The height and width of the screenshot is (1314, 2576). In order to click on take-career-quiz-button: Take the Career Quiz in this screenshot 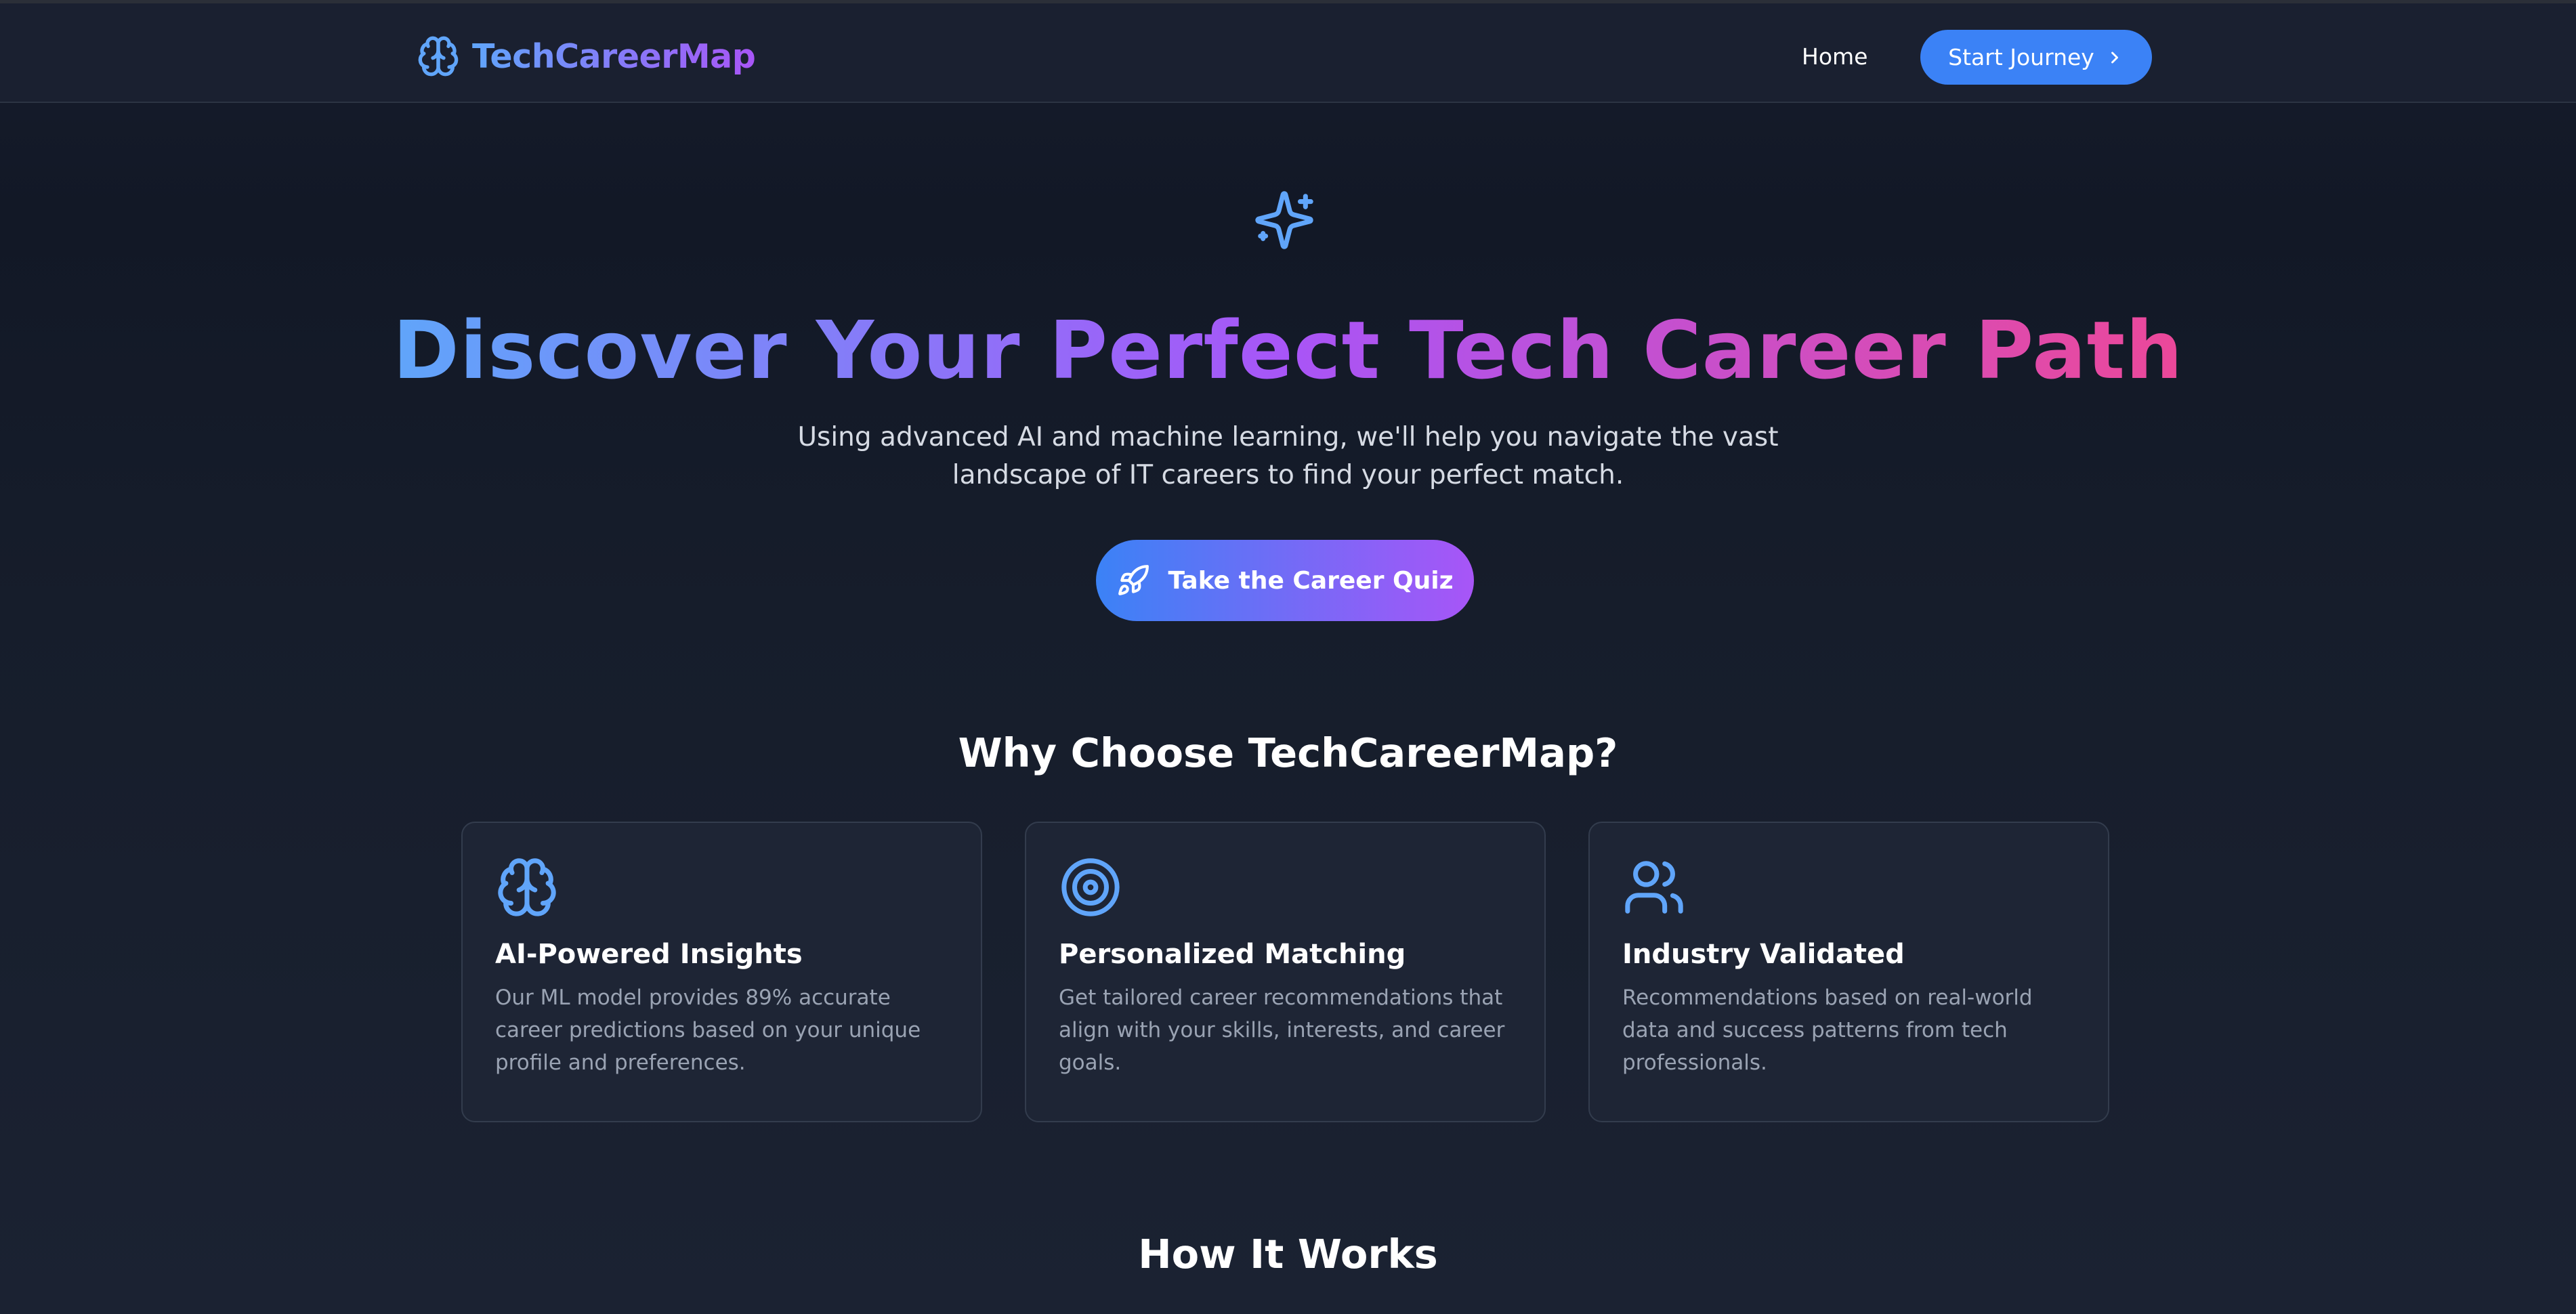, I will do `click(1285, 580)`.